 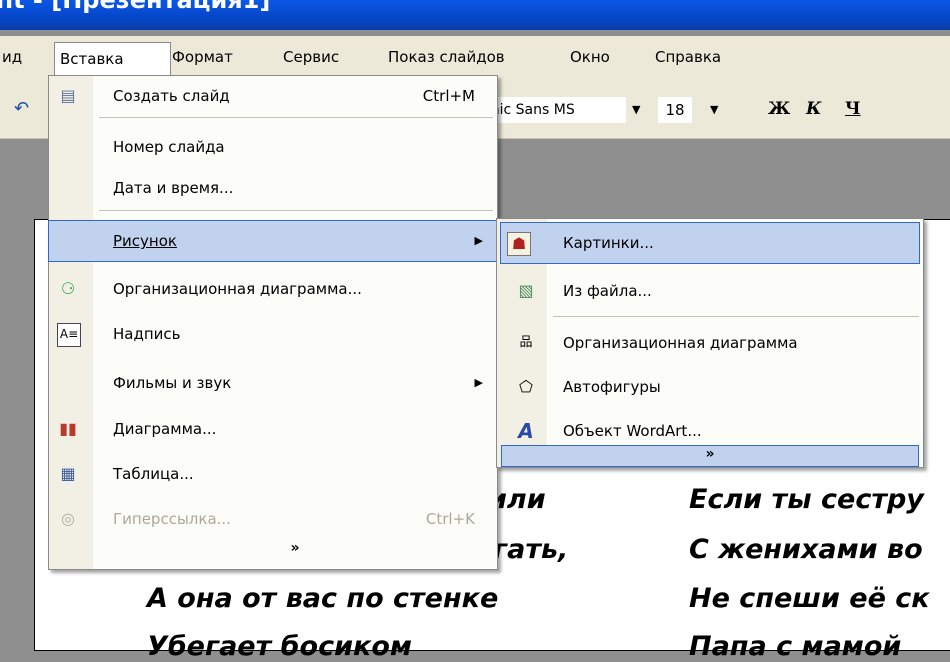 What do you see at coordinates (311, 57) in the screenshot?
I see `menu-tools: Сервис` at bounding box center [311, 57].